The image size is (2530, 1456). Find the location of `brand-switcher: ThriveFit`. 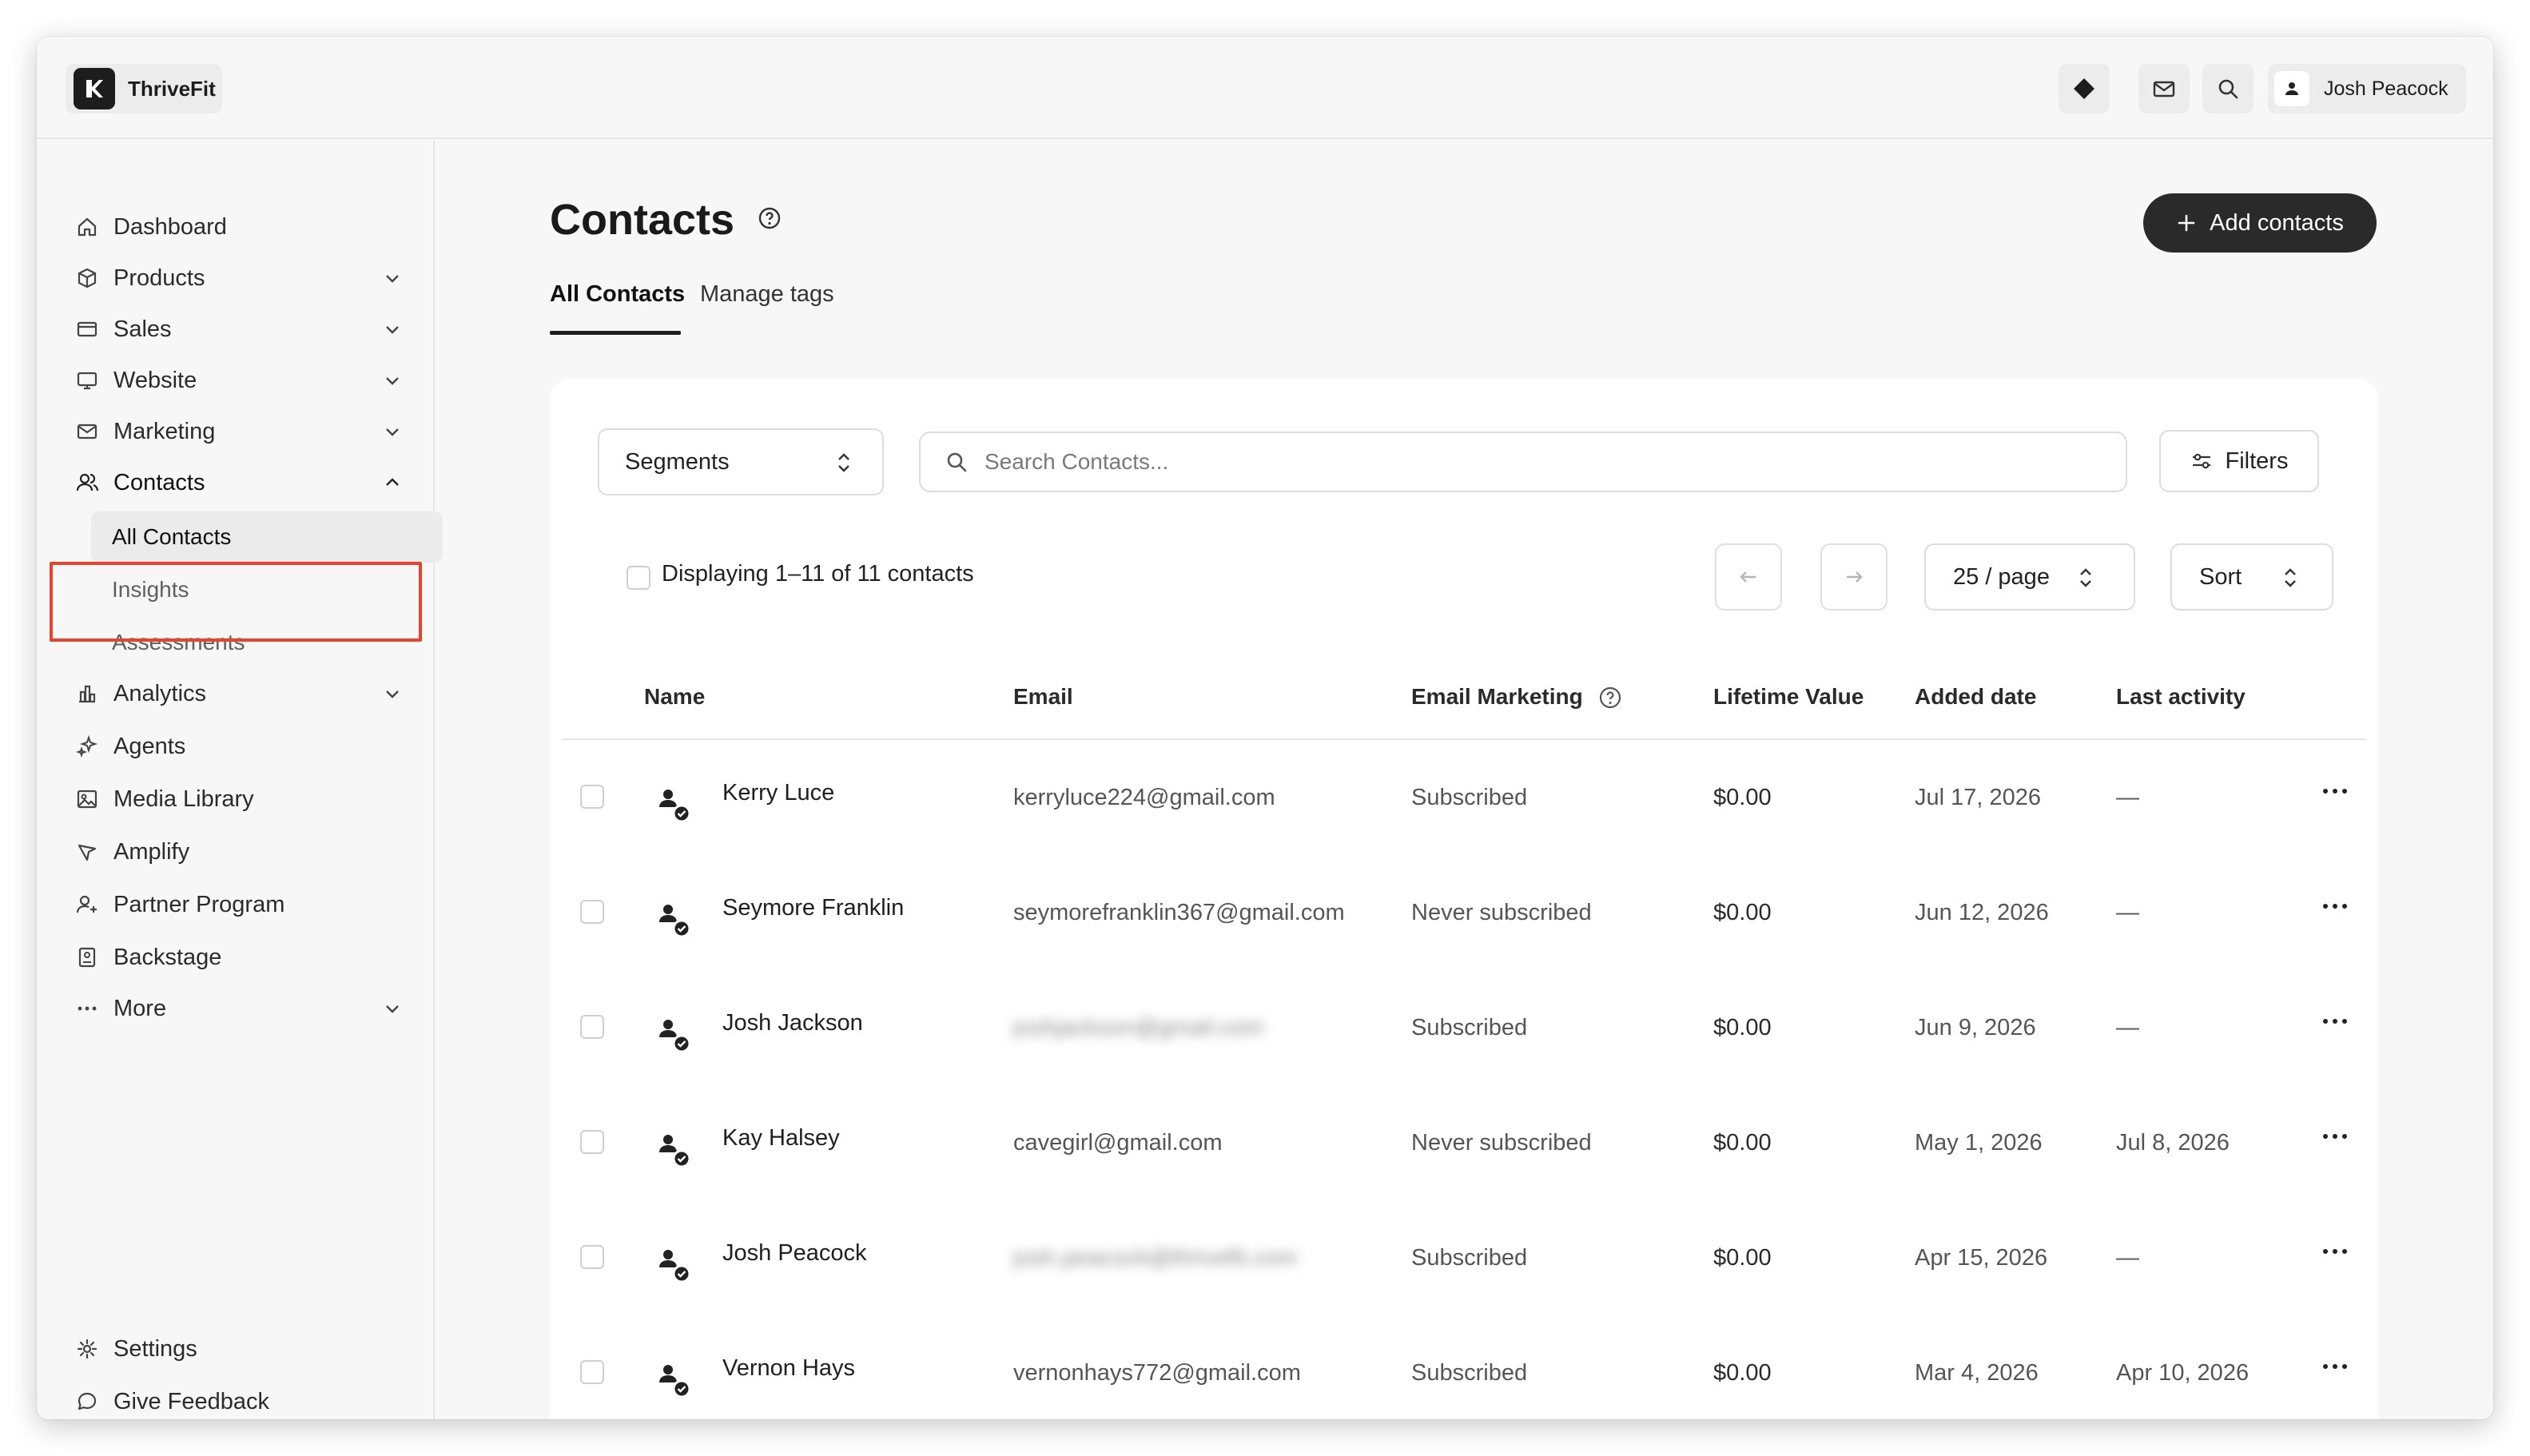

brand-switcher: ThriveFit is located at coordinates (144, 88).